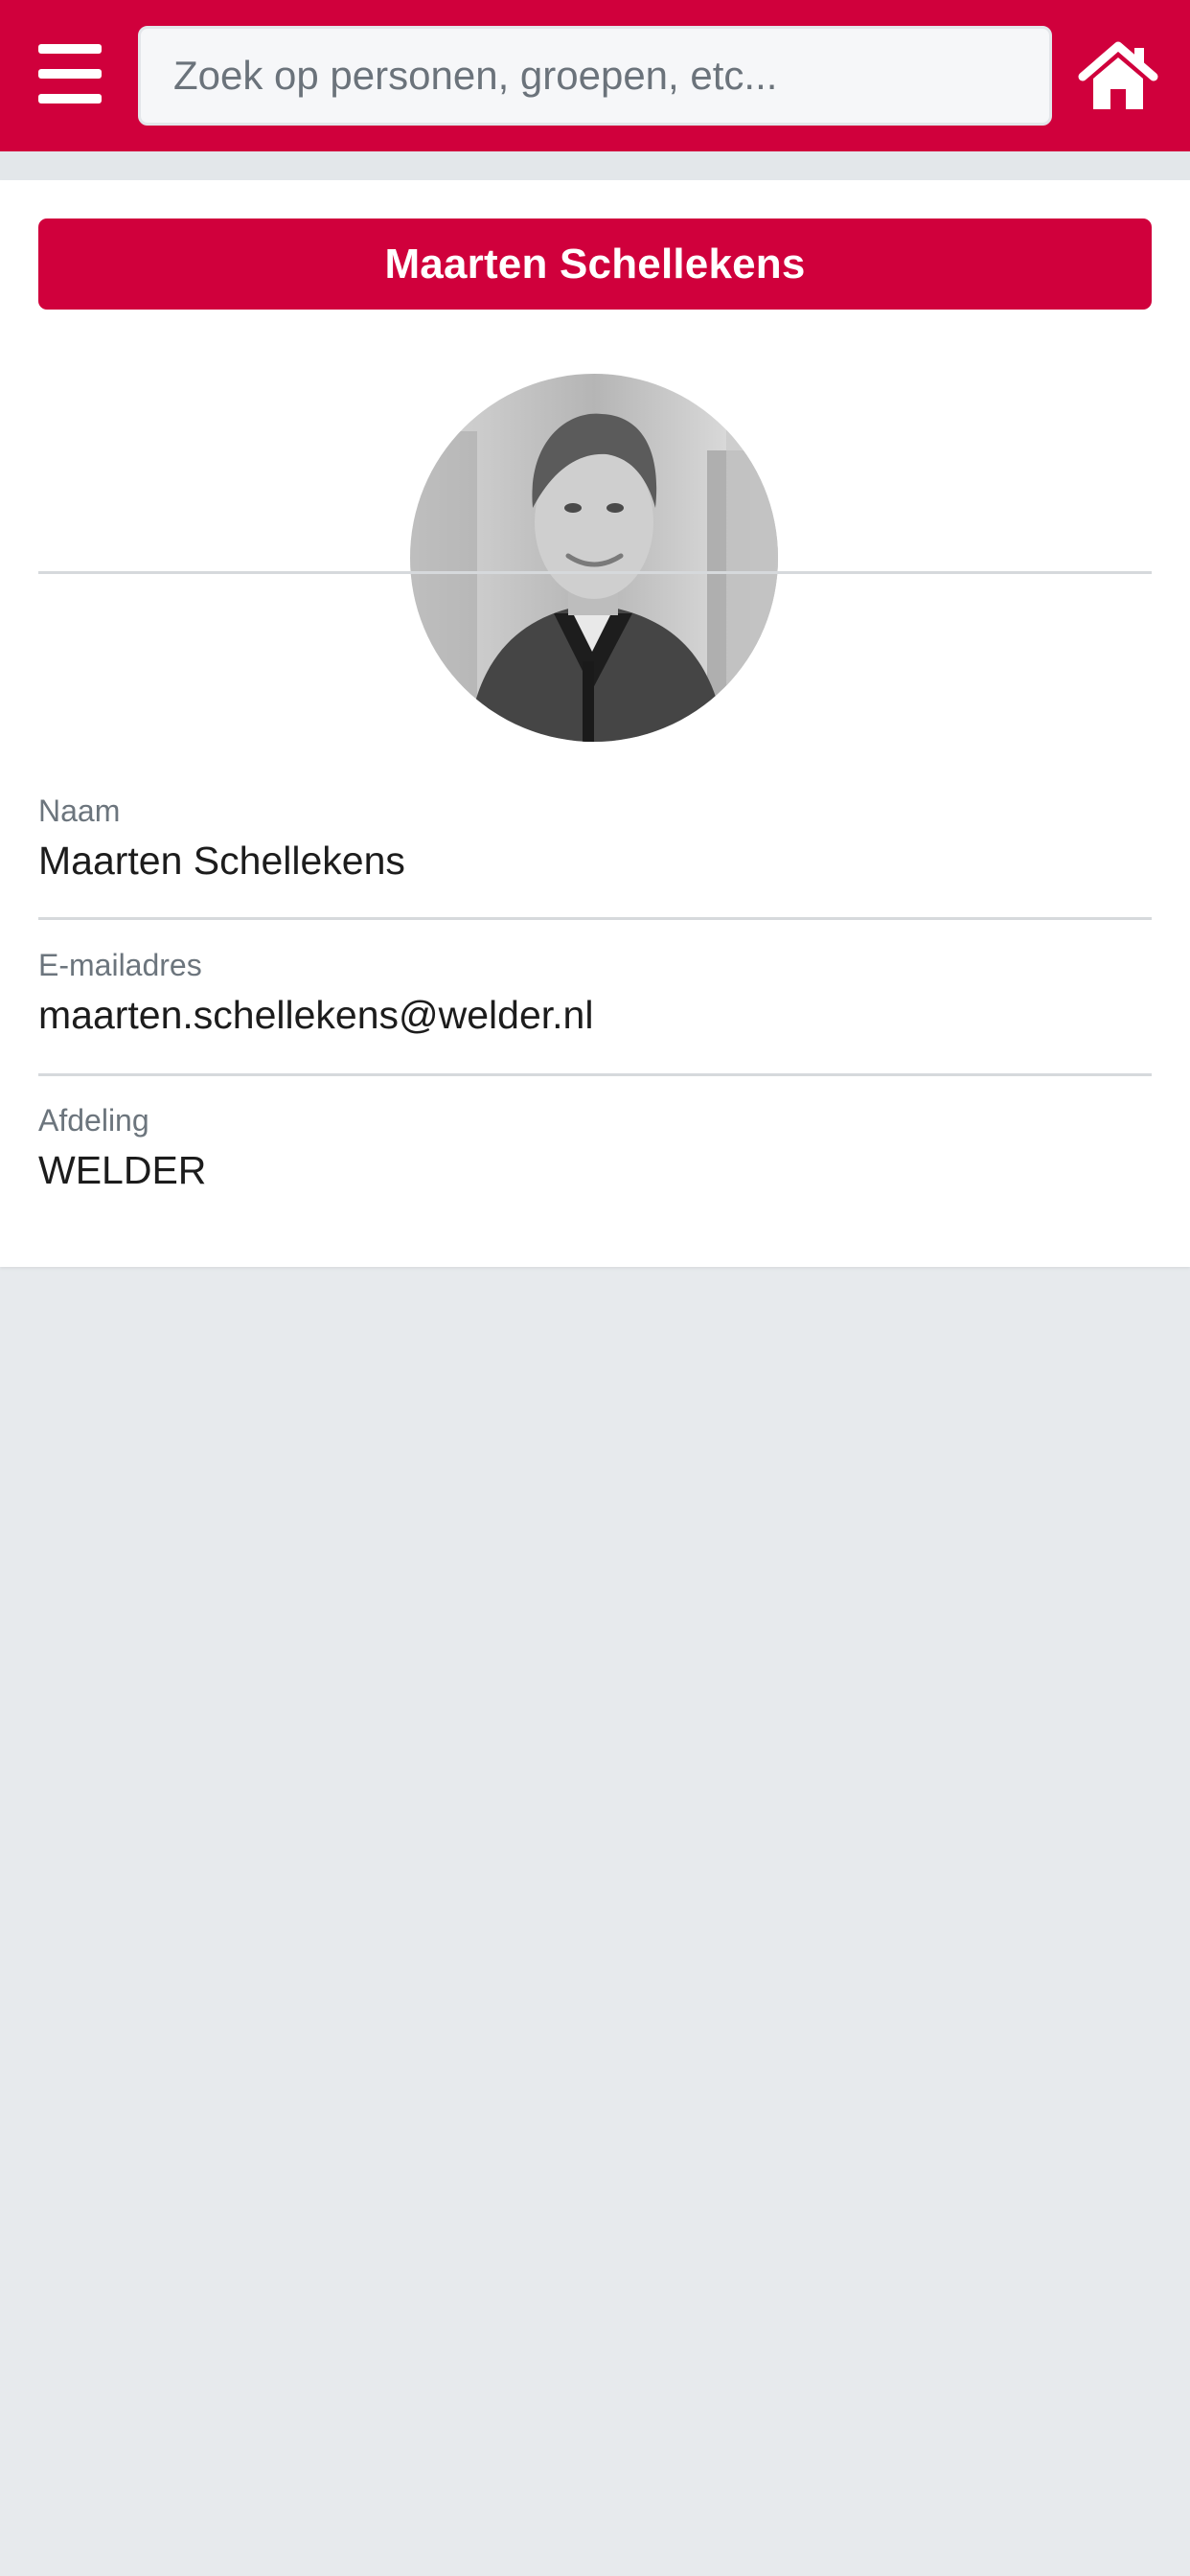  I want to click on field-label-department: Afdeling, so click(93, 1120).